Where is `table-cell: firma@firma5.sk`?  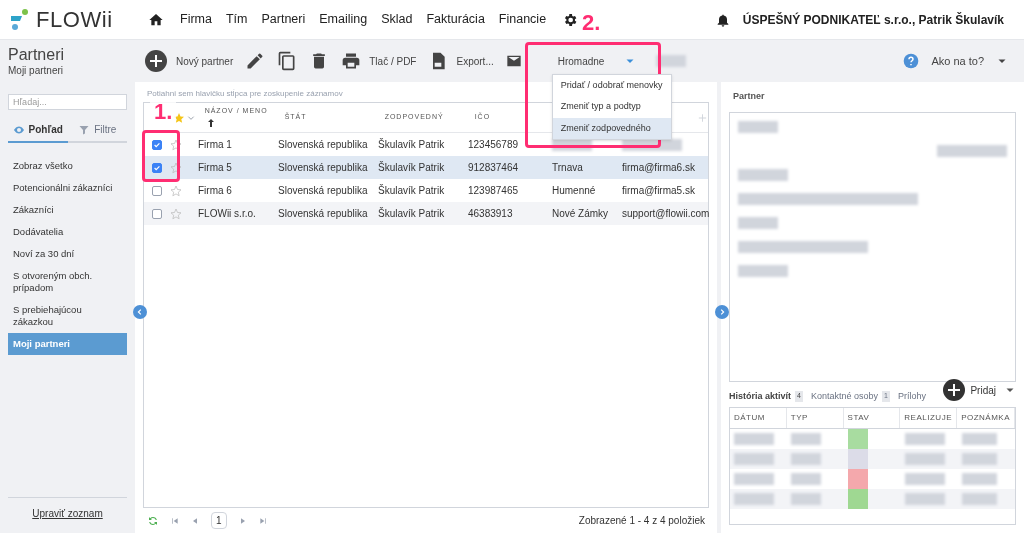 table-cell: firma@firma5.sk is located at coordinates (658, 190).